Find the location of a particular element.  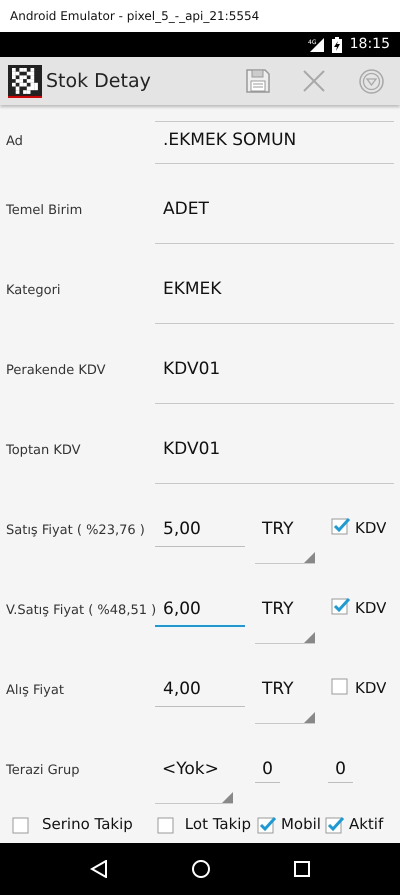

checkbox-label: Lot Takip is located at coordinates (217, 825).